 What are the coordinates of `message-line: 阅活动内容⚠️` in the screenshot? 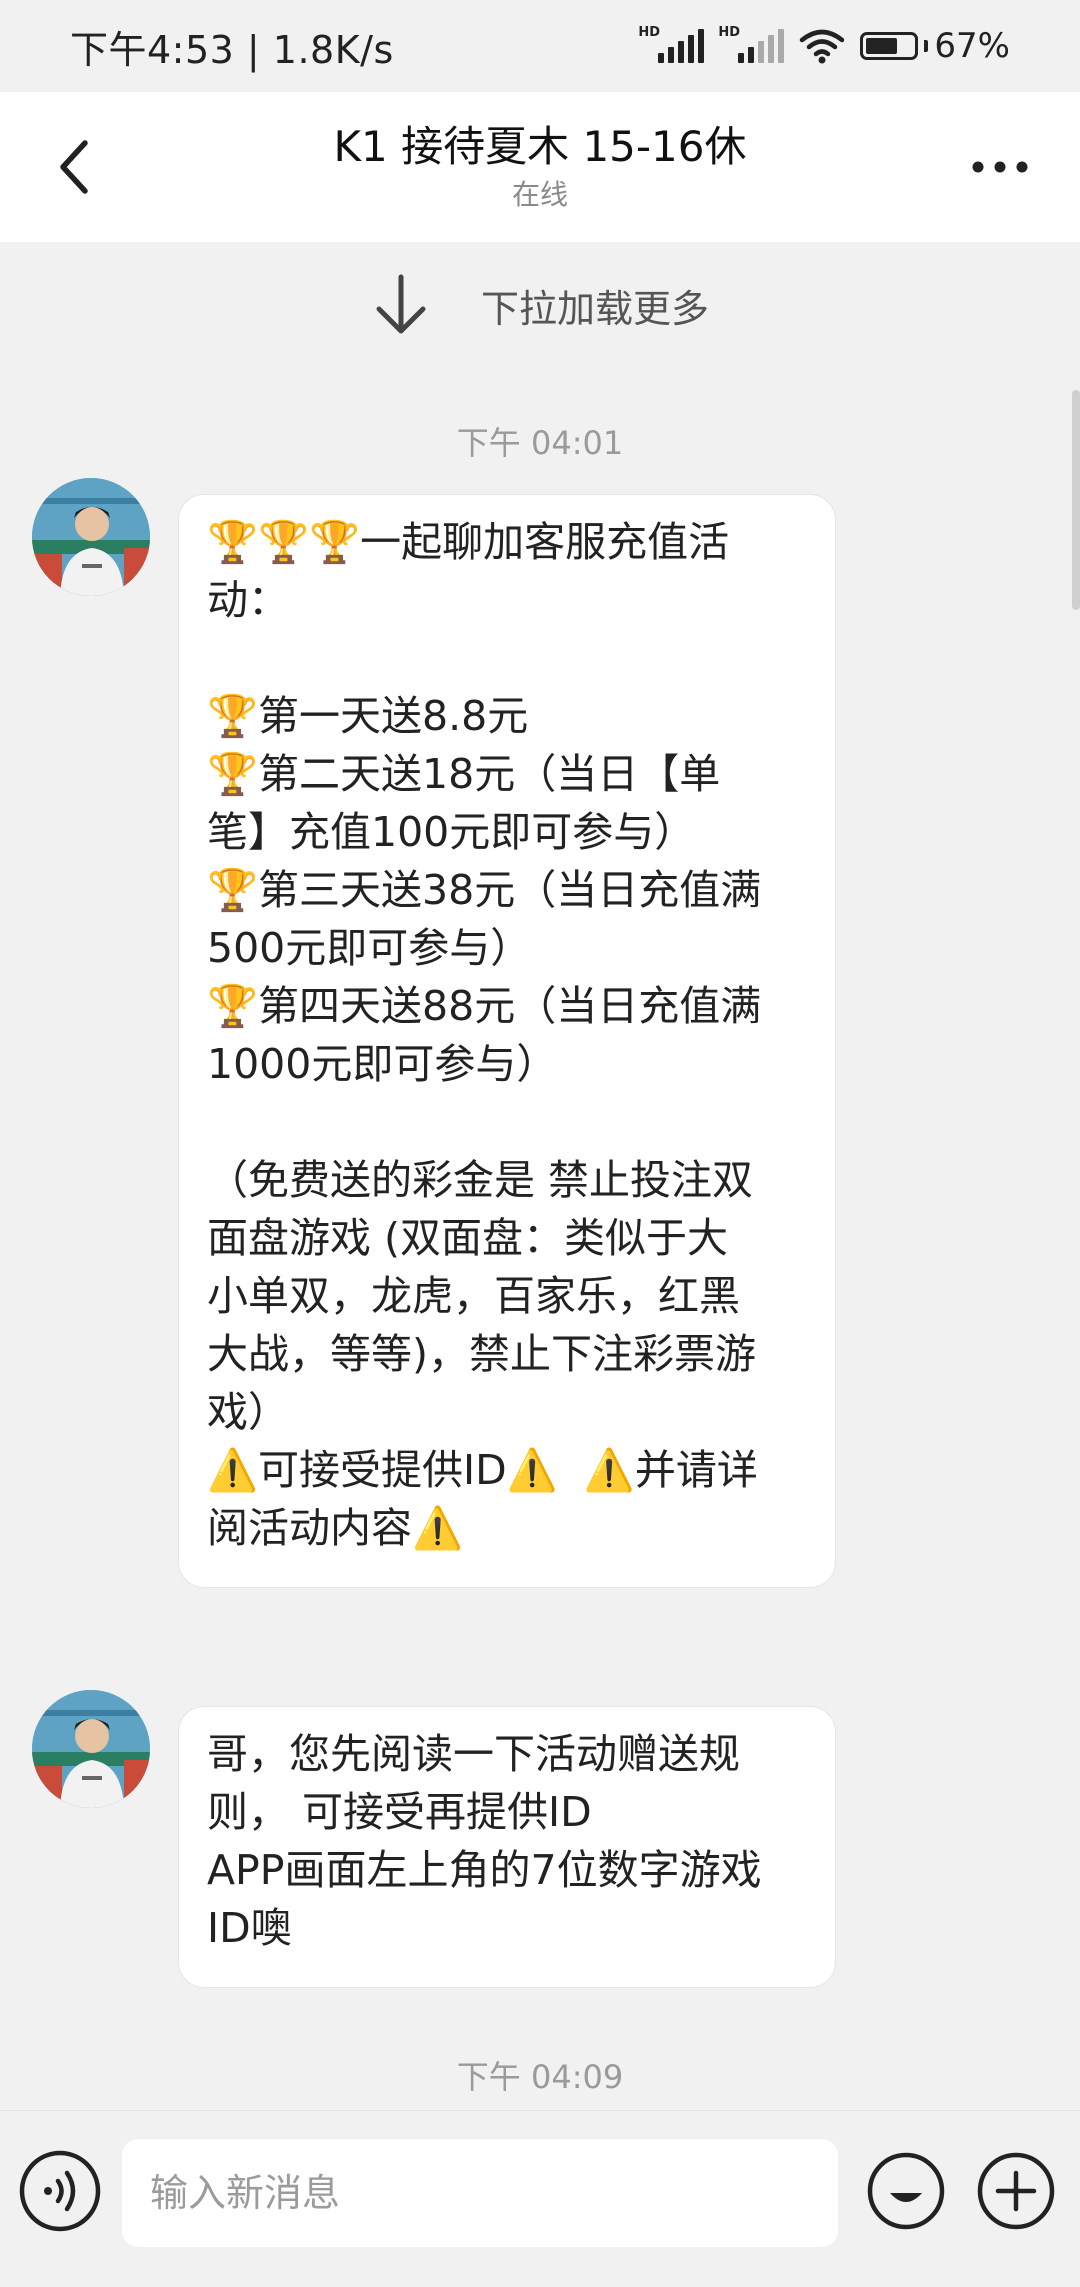 It's located at (335, 1528).